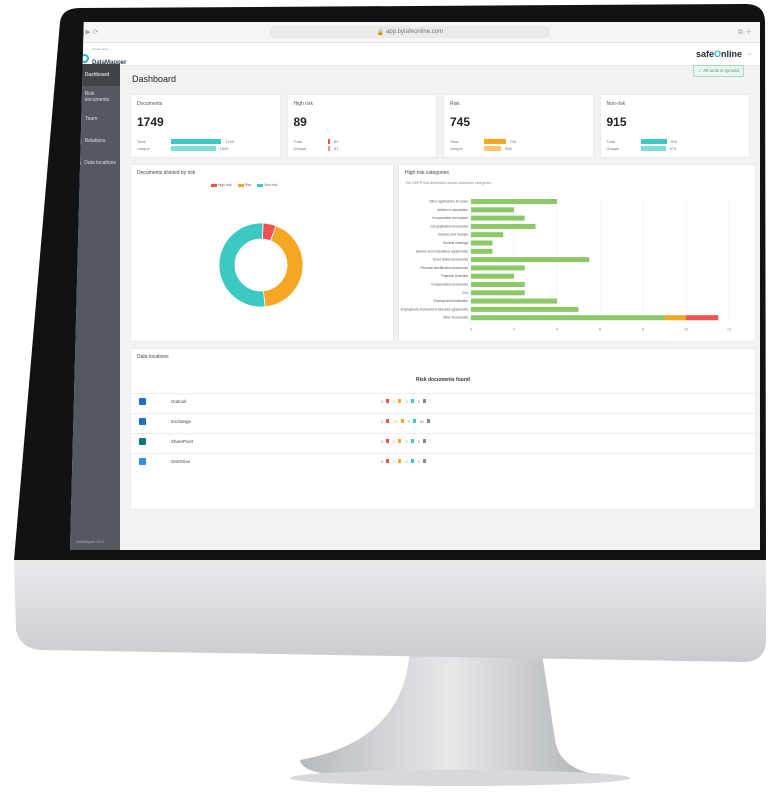  Describe the element at coordinates (448, 202) in the screenshot. I see `category-label: Other applications for leave` at that location.